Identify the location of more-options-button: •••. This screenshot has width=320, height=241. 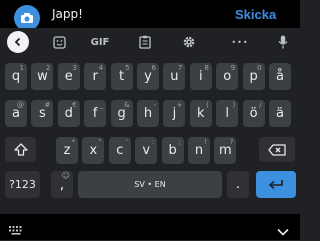
(240, 42).